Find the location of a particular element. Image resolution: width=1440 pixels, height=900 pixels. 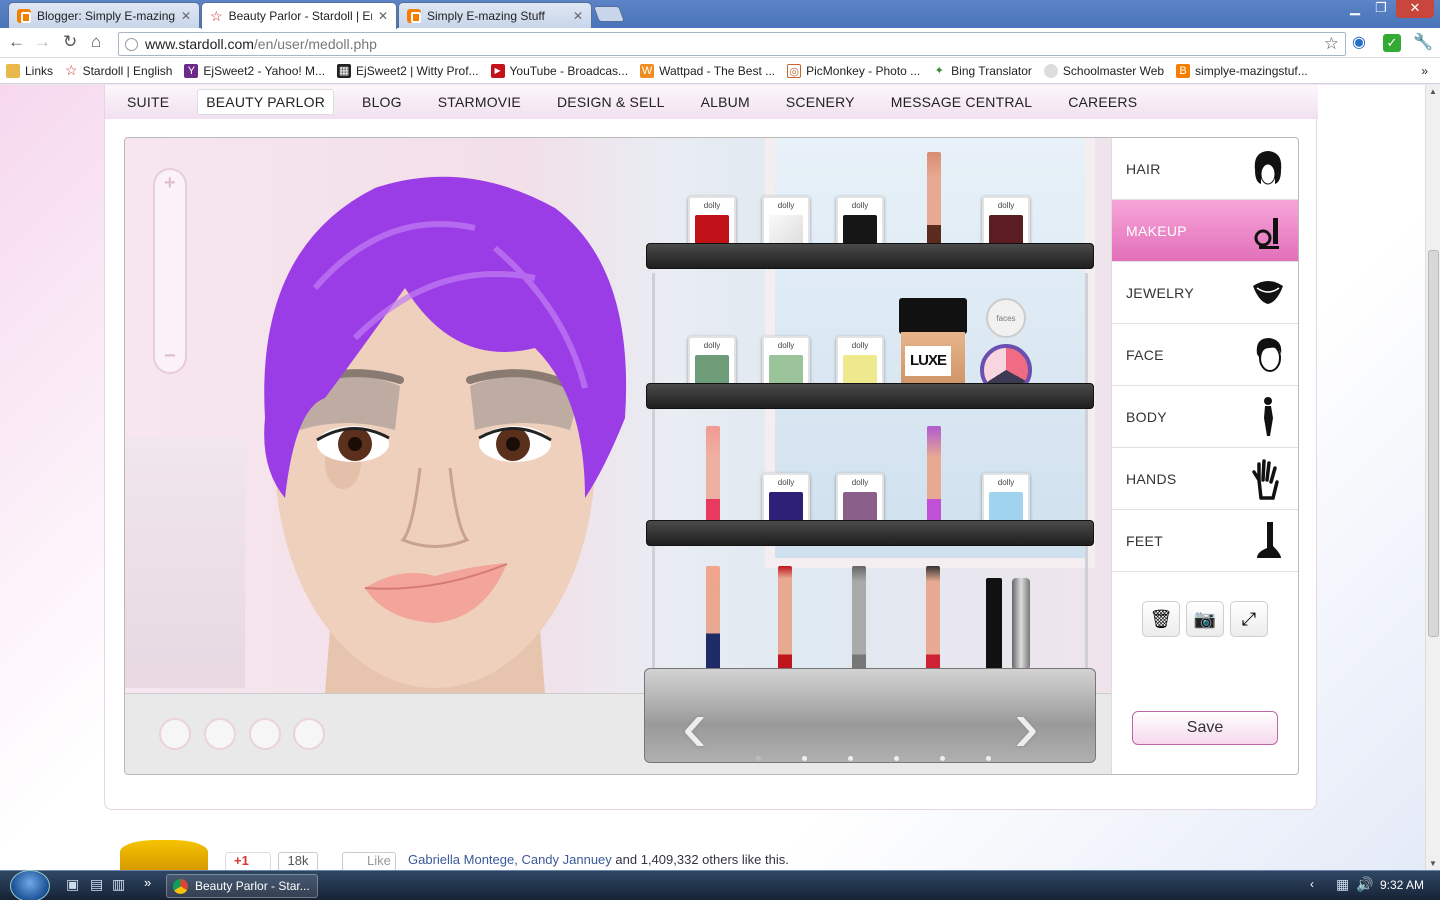

scroll-up-icon: ▲ is located at coordinates (1433, 91).